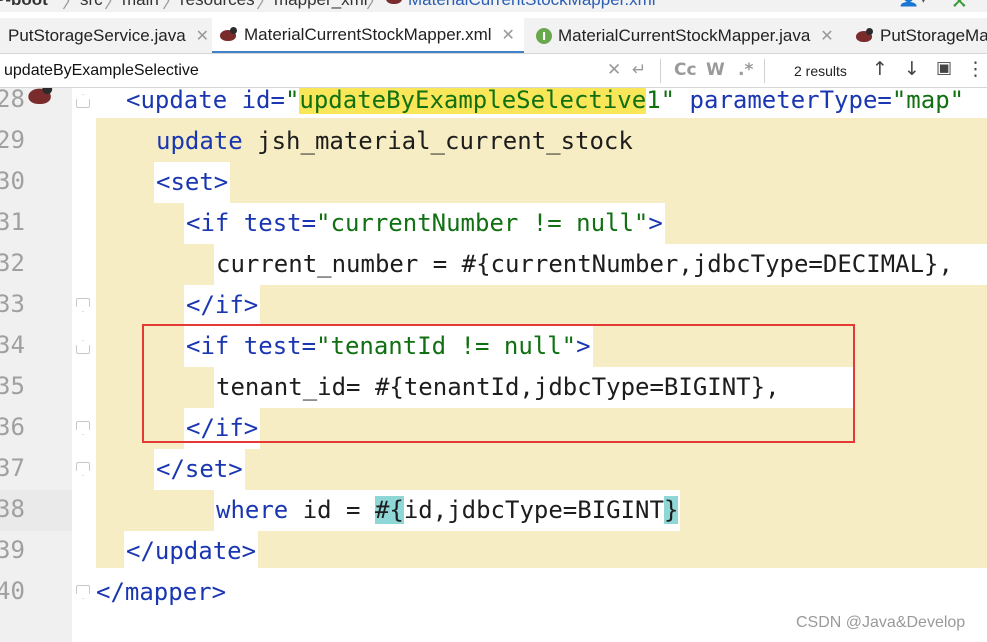  I want to click on code-line-30: 30 <set>, so click(493, 182).